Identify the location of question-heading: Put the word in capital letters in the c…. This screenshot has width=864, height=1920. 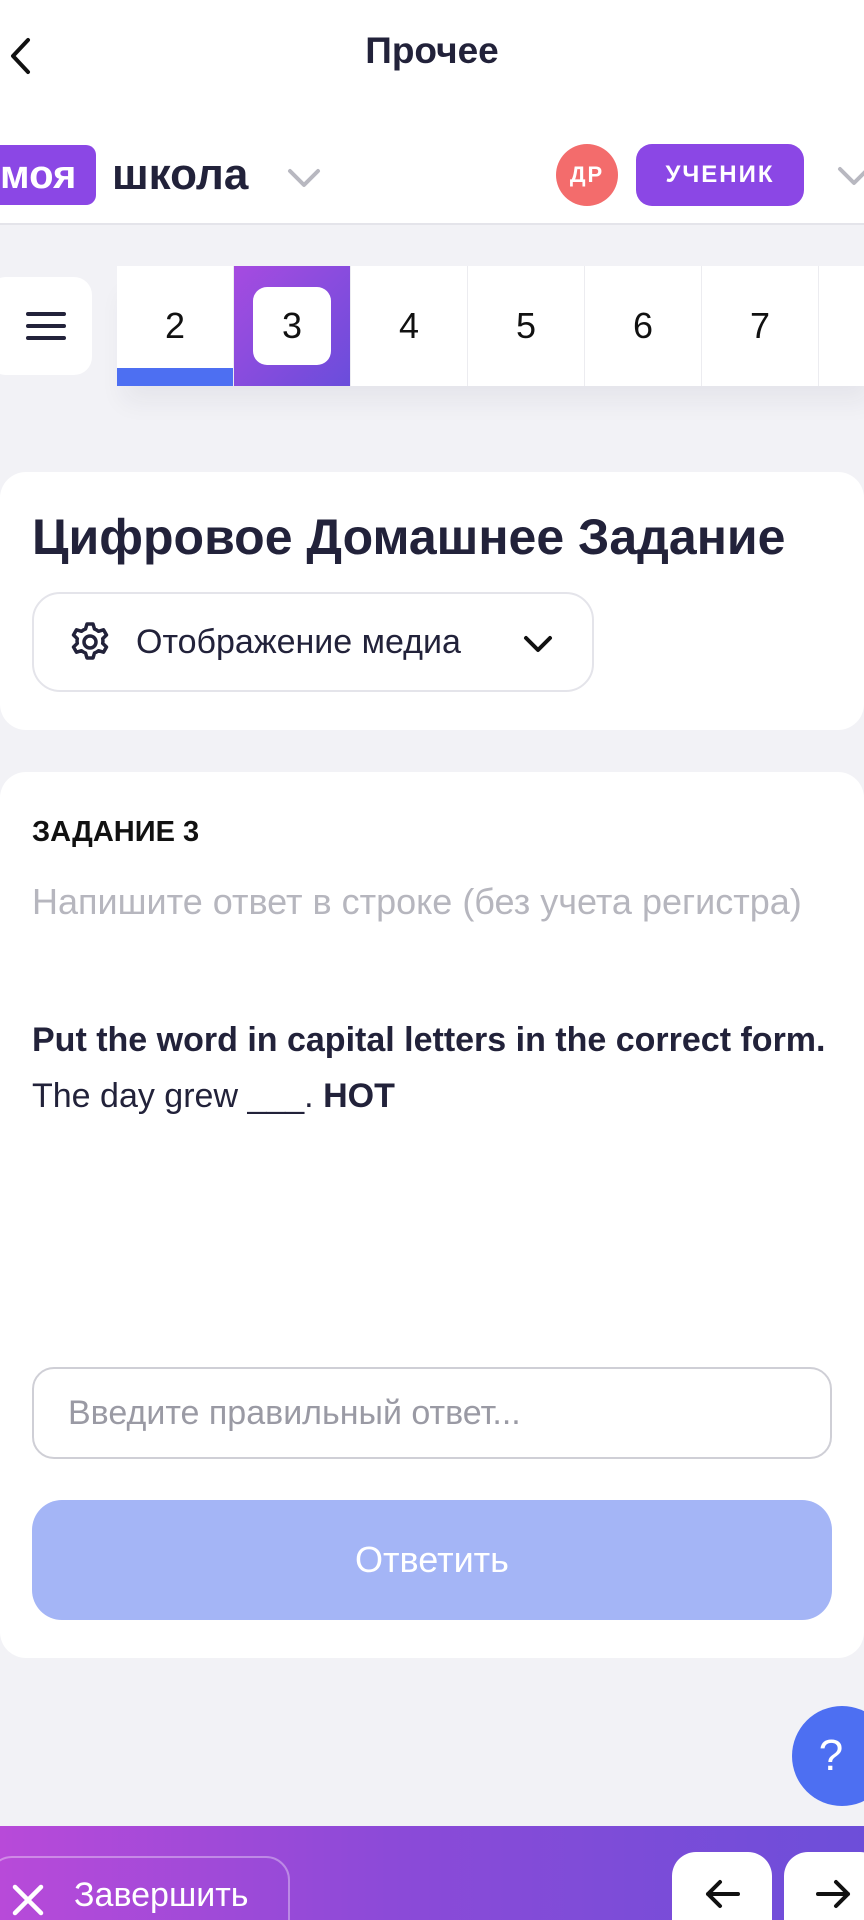
(429, 1040).